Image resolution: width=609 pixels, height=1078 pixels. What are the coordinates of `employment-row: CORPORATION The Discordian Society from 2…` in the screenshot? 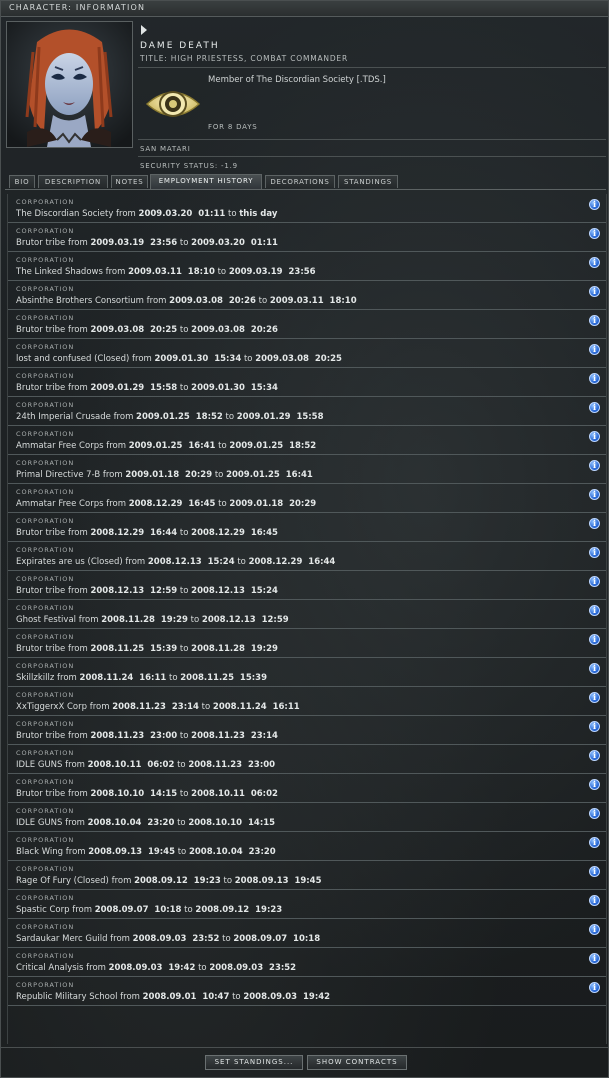 It's located at (307, 208).